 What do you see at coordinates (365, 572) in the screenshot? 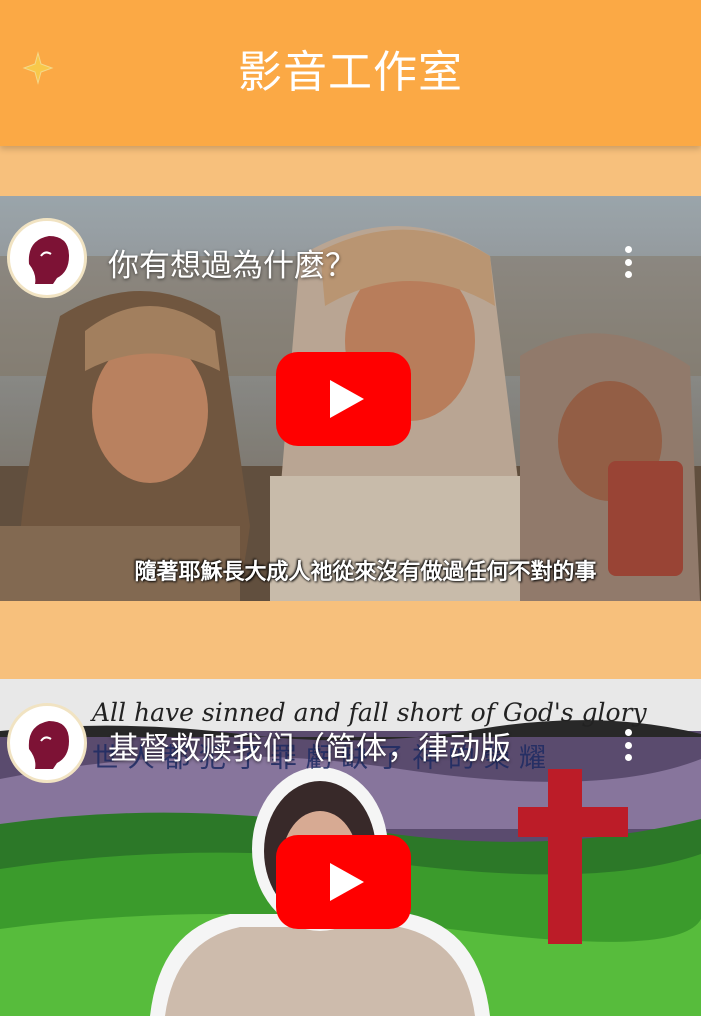
I see `video-caption: 隨著耶穌長大成人祂從來沒有做過任何不對的事` at bounding box center [365, 572].